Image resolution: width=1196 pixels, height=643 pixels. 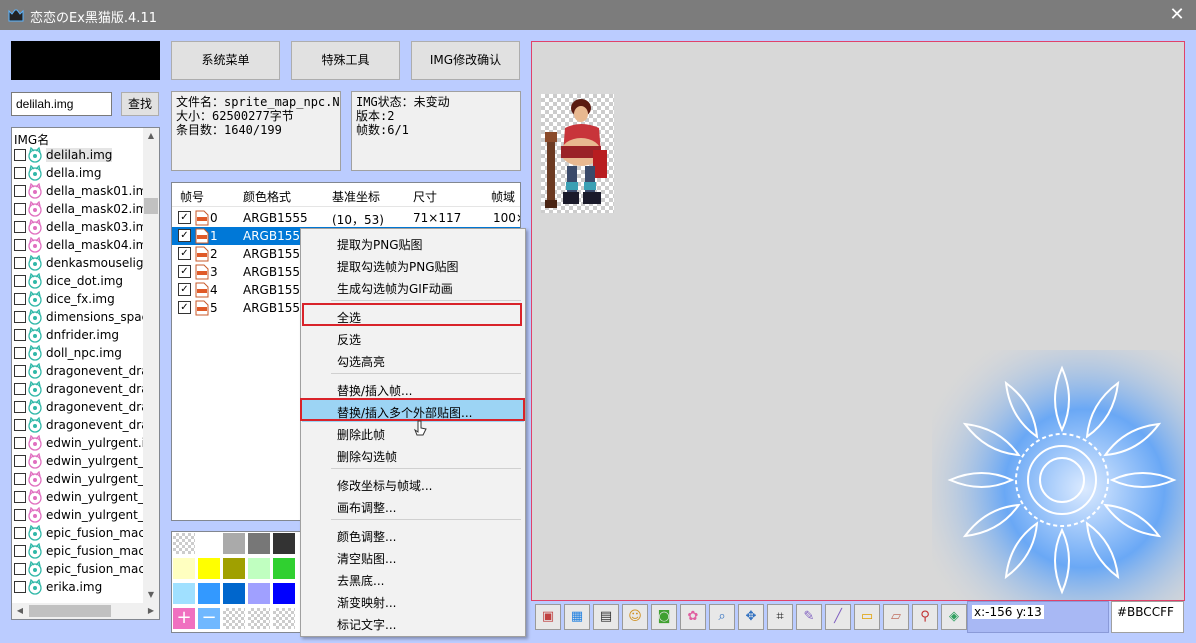 What do you see at coordinates (954, 617) in the screenshot?
I see `bucket-icon: ◈` at bounding box center [954, 617].